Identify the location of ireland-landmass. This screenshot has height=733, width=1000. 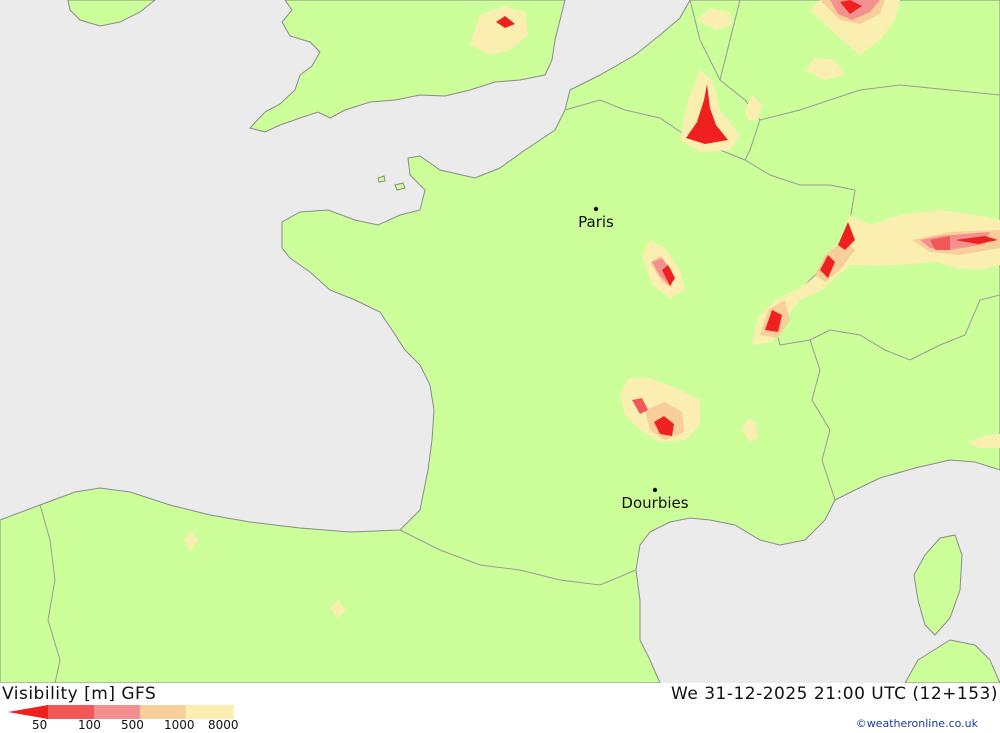
(111, 13).